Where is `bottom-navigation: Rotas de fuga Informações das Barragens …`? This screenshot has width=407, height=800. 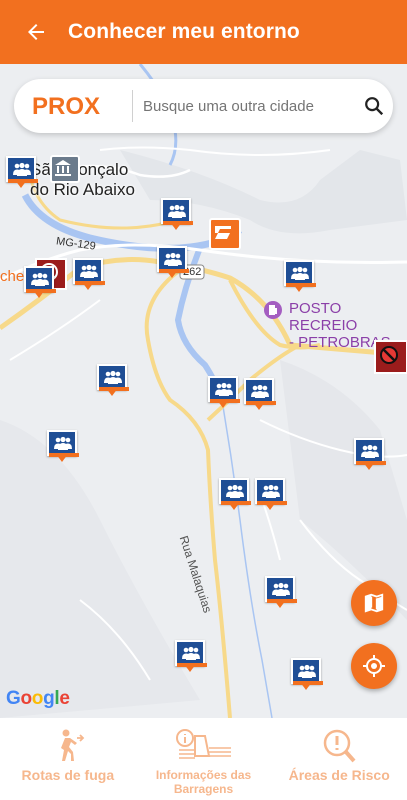
bottom-navigation: Rotas de fuga Informações das Barragens … is located at coordinates (203, 759).